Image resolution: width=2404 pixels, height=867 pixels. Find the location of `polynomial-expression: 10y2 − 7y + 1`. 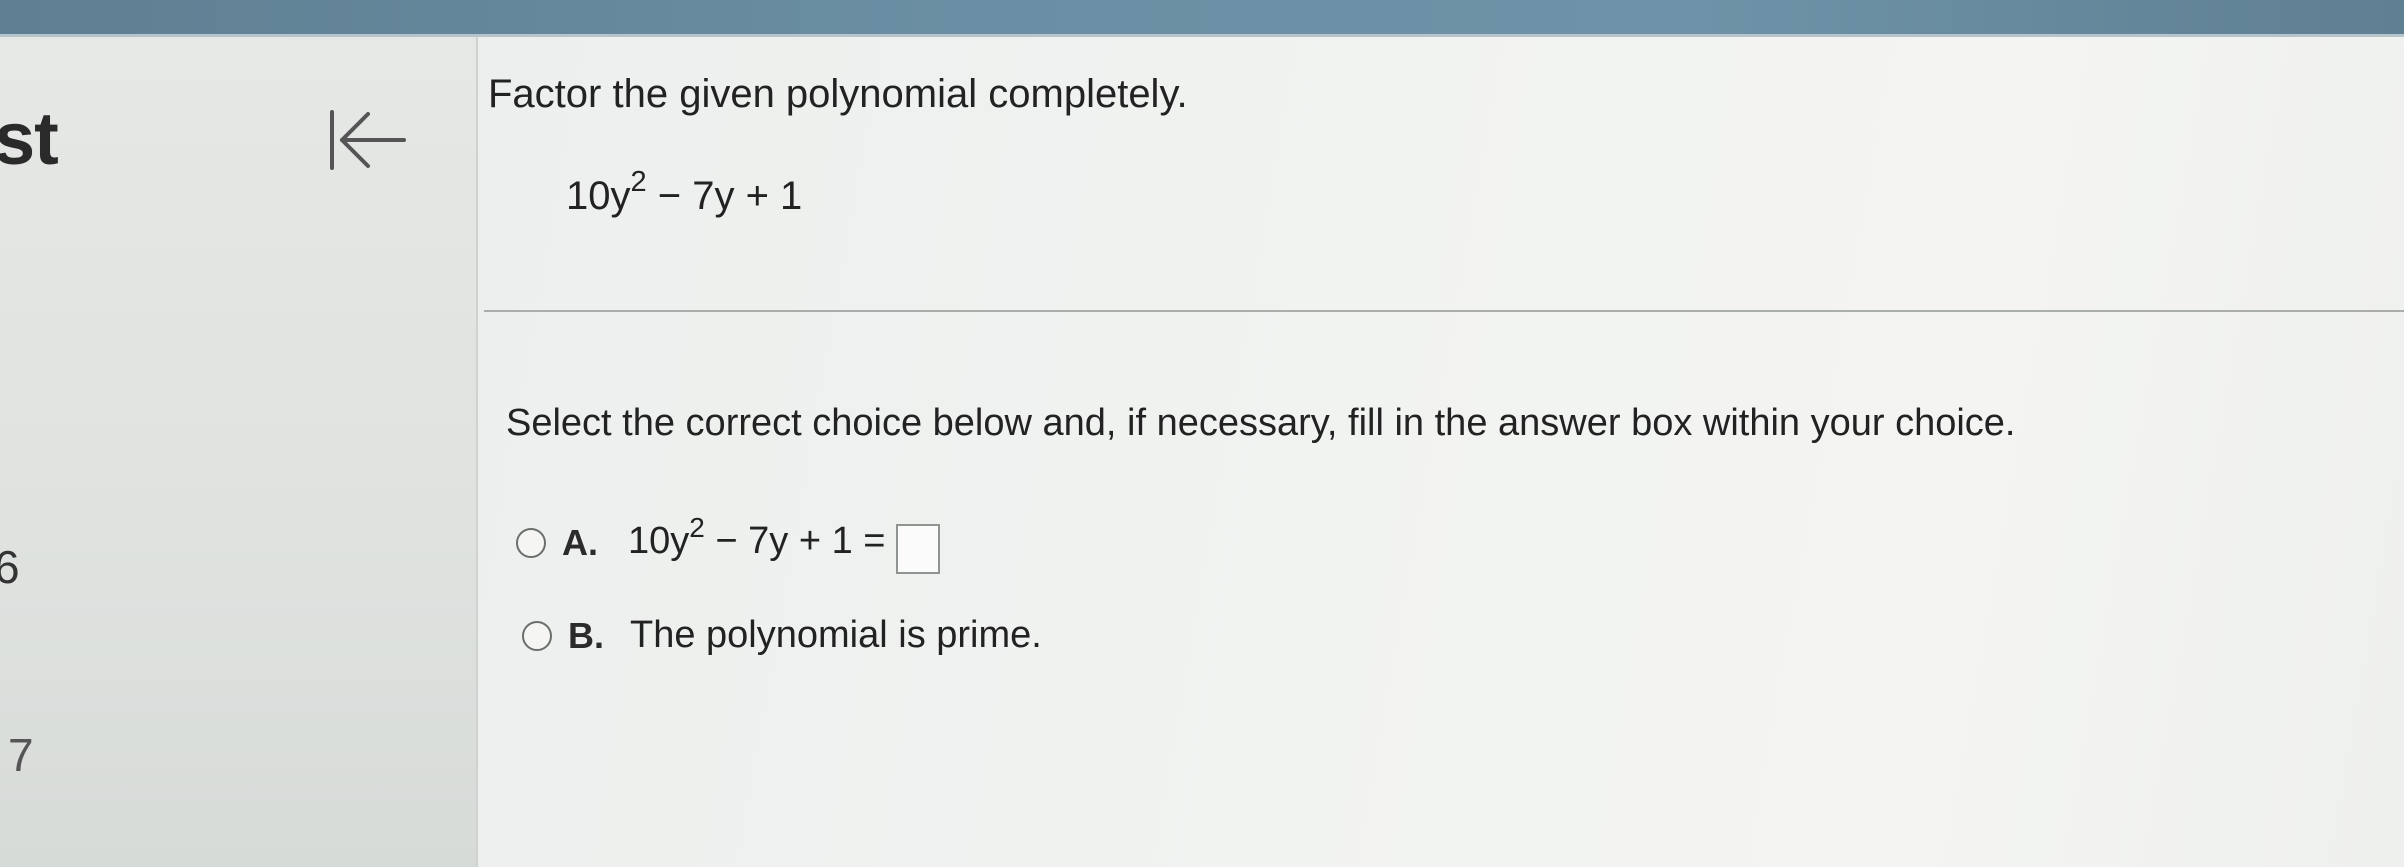

polynomial-expression: 10y2 − 7y + 1 is located at coordinates (684, 192).